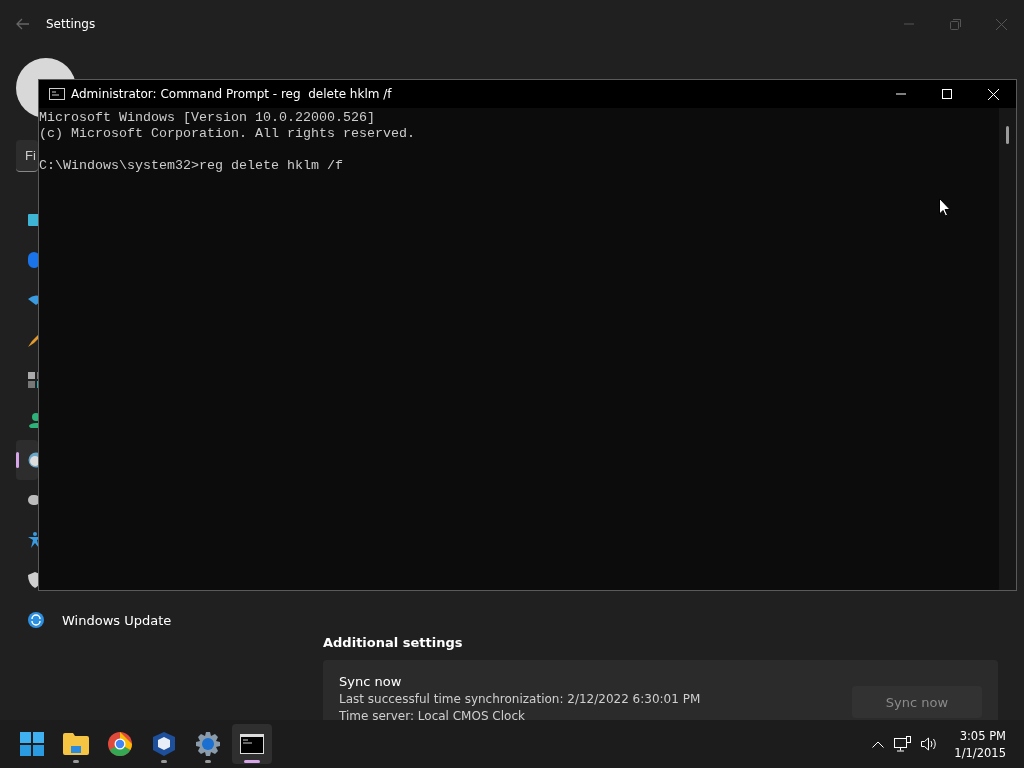  What do you see at coordinates (980, 744) in the screenshot?
I see `clock: 3:05 PM 1/1/2015` at bounding box center [980, 744].